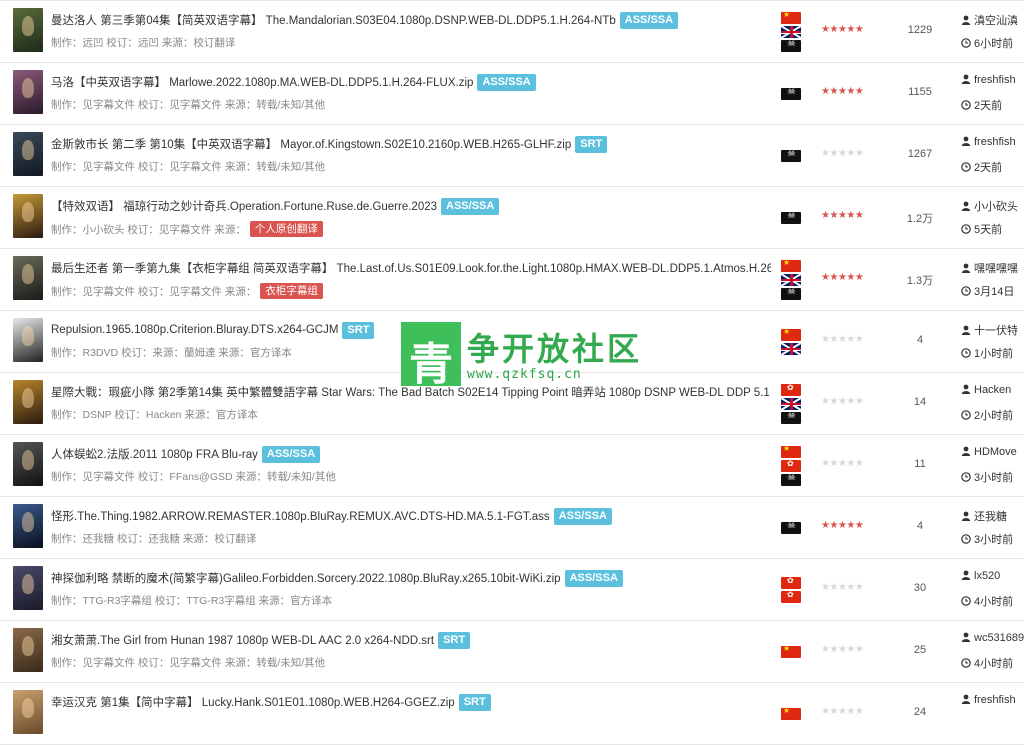 The height and width of the screenshot is (745, 1024). I want to click on uploader: HDMove, so click(989, 452).